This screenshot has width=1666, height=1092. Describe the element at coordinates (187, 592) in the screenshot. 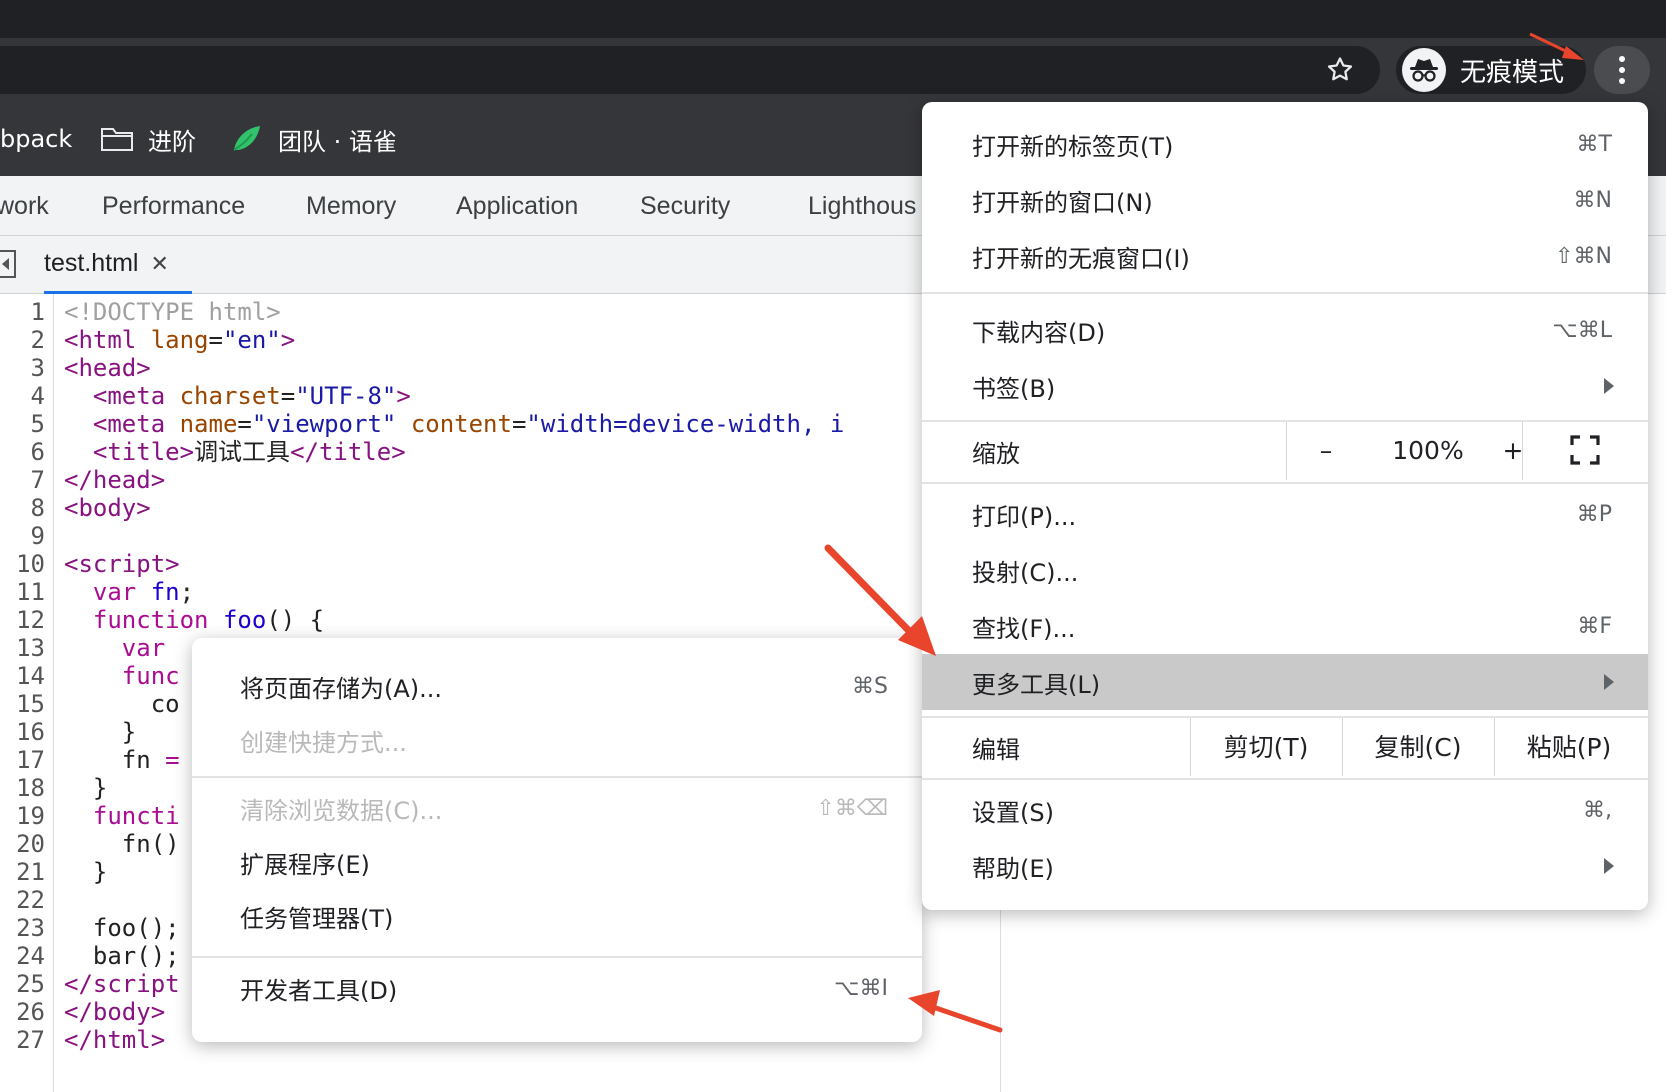

I see `code-token: ;` at that location.